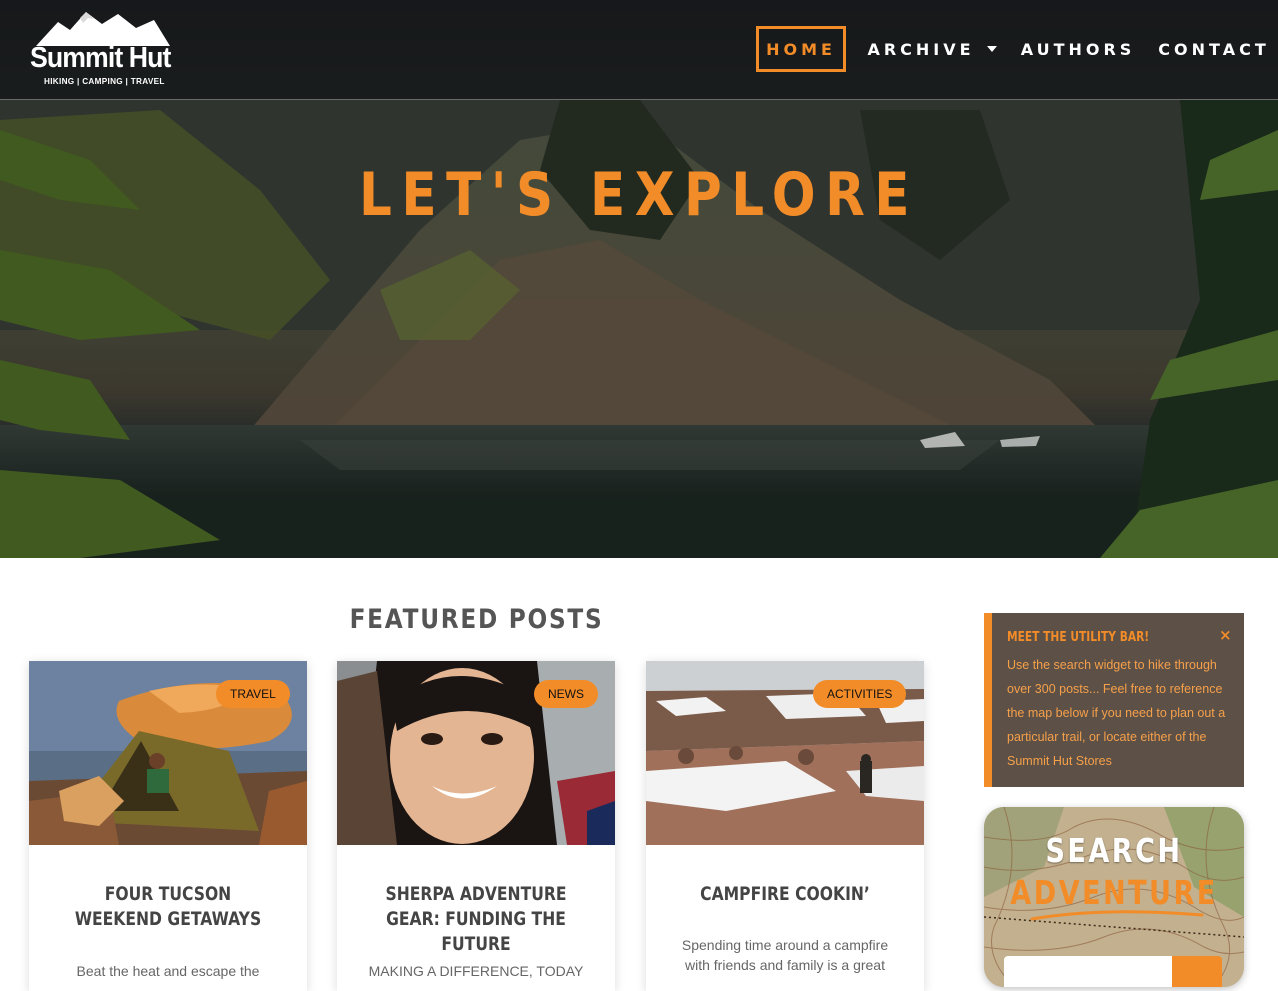 The width and height of the screenshot is (1278, 991). I want to click on search-title-line2: ADVENTURE, so click(1114, 892).